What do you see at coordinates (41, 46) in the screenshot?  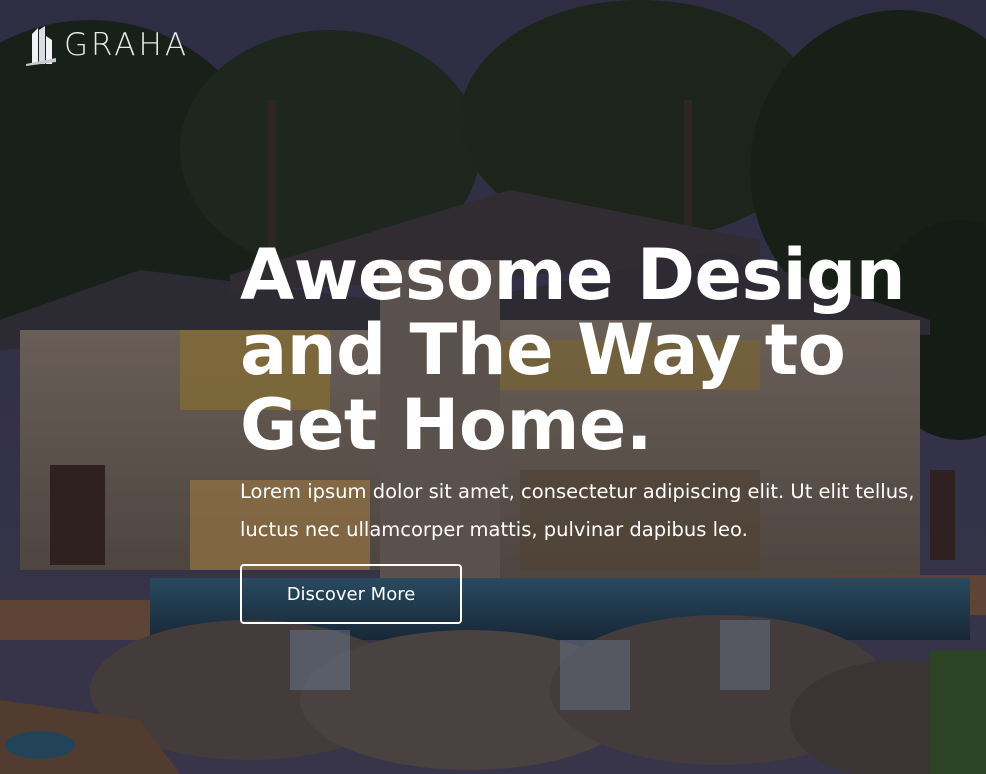 I see `building-logo-icon` at bounding box center [41, 46].